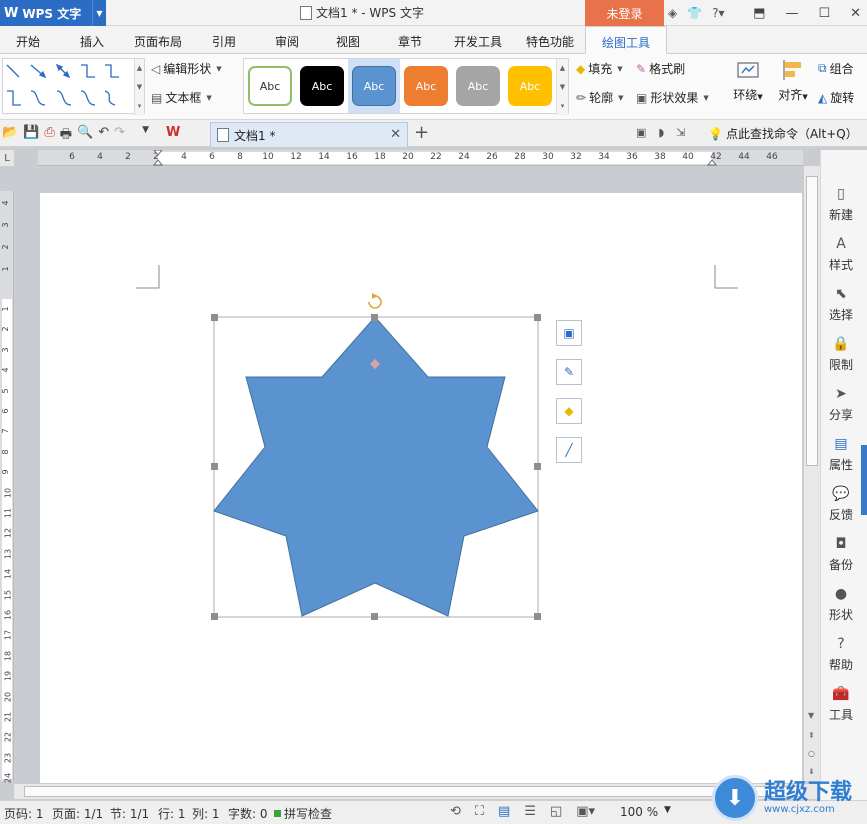  What do you see at coordinates (836, 97) in the screenshot?
I see `rotate-button: ◭ 旋转` at bounding box center [836, 97].